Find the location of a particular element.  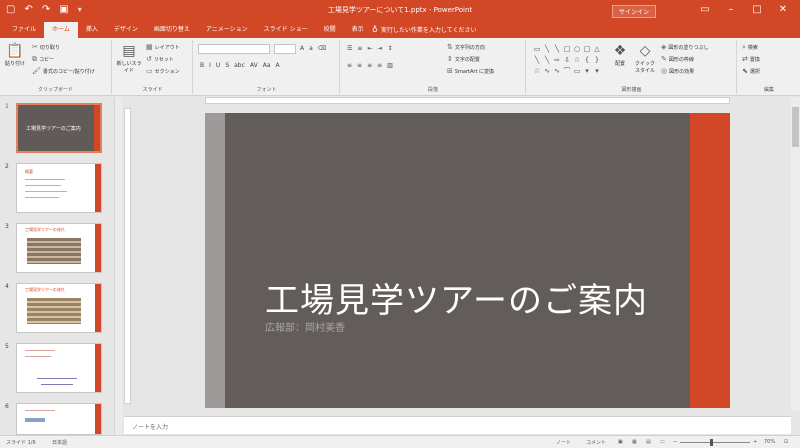

strikethrough-button: S is located at coordinates (227, 65).